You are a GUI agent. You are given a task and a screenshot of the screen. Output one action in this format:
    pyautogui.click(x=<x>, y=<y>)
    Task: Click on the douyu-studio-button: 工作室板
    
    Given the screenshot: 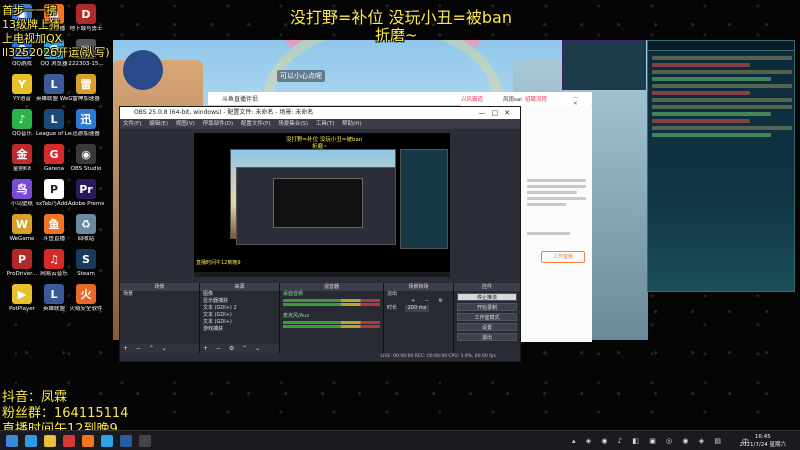 What is the action you would take?
    pyautogui.click(x=563, y=257)
    